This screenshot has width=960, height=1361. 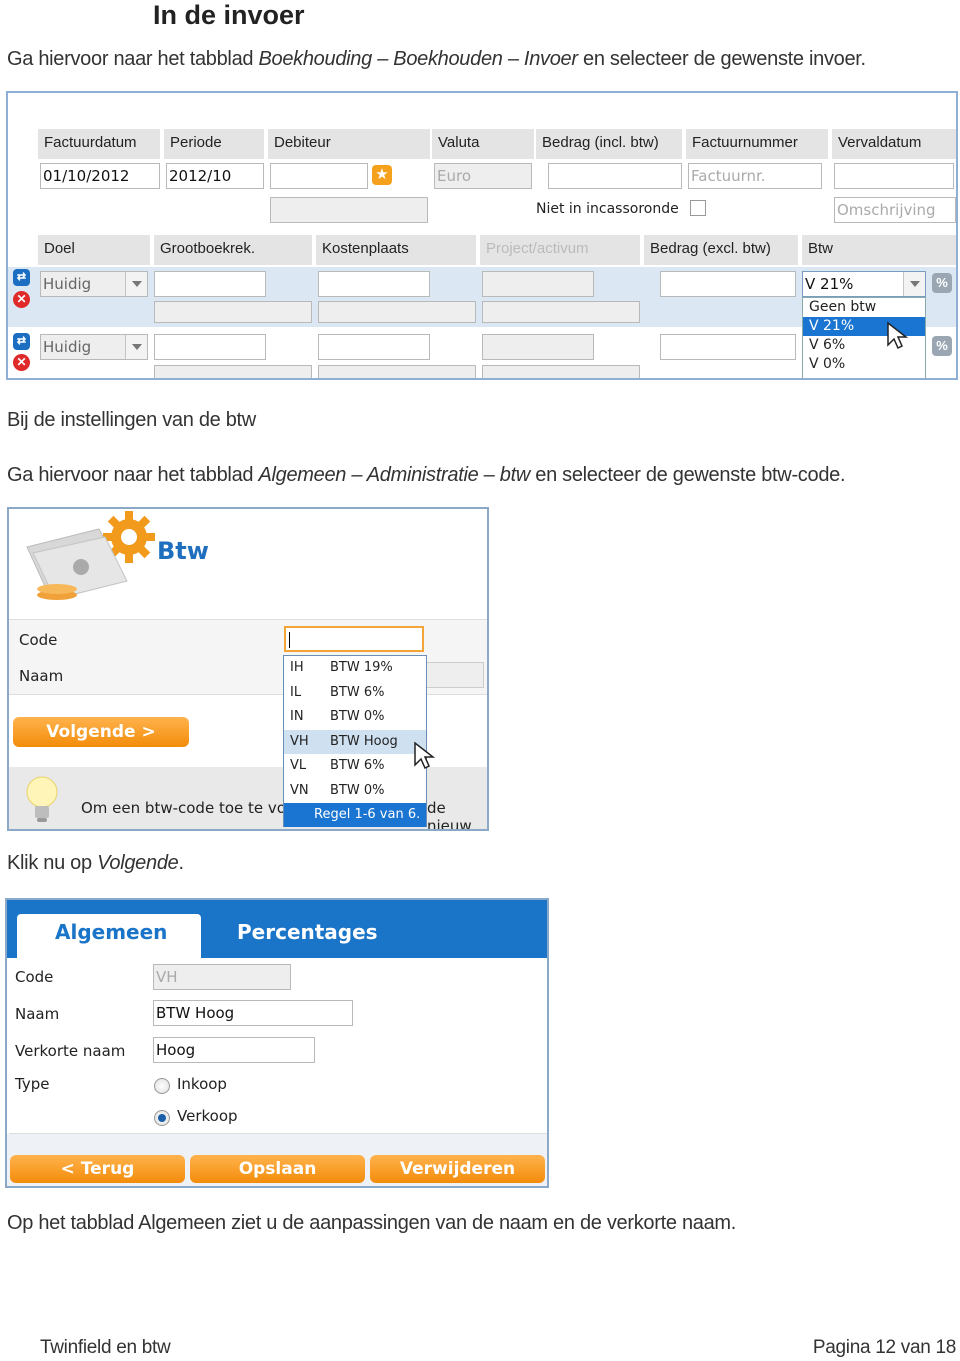 What do you see at coordinates (879, 250) in the screenshot?
I see `header-btw: Btw` at bounding box center [879, 250].